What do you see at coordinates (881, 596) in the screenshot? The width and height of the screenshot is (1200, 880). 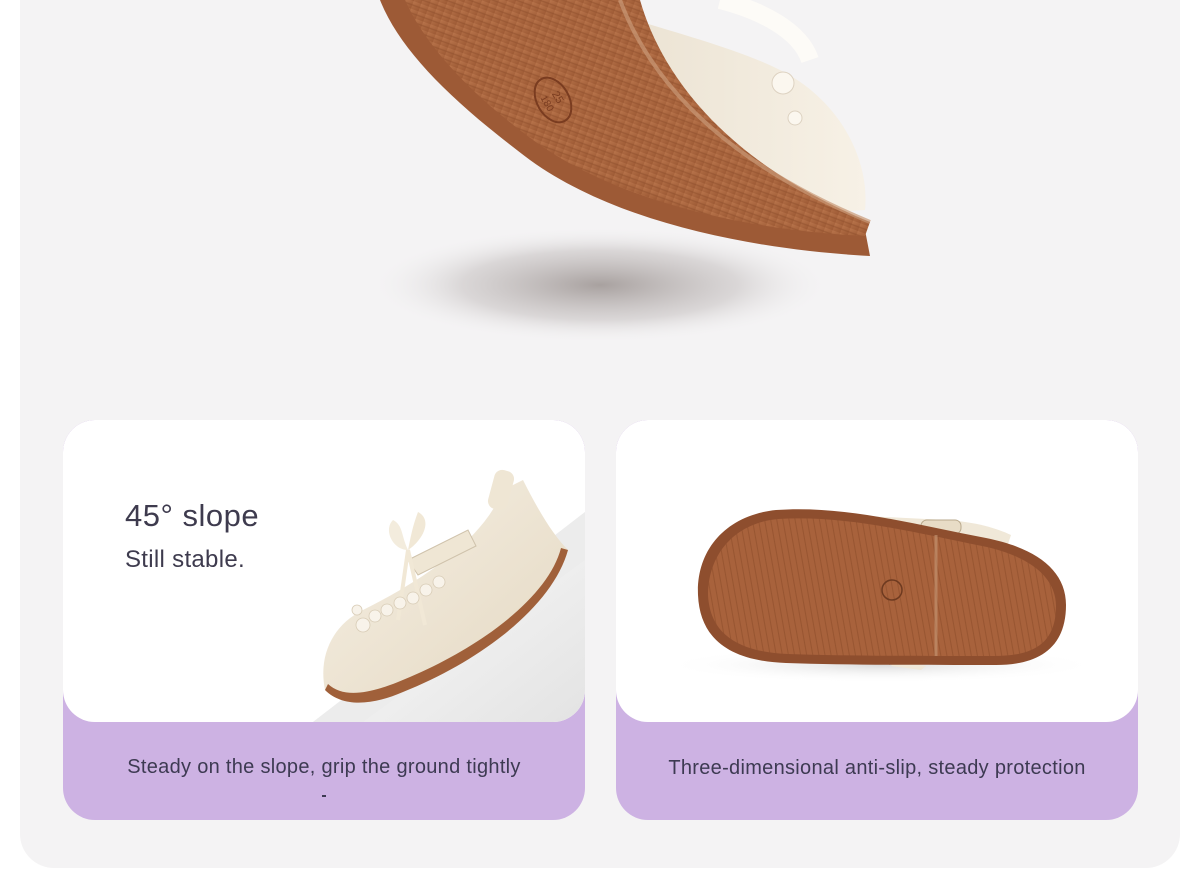 I see `shoe-sole-image` at bounding box center [881, 596].